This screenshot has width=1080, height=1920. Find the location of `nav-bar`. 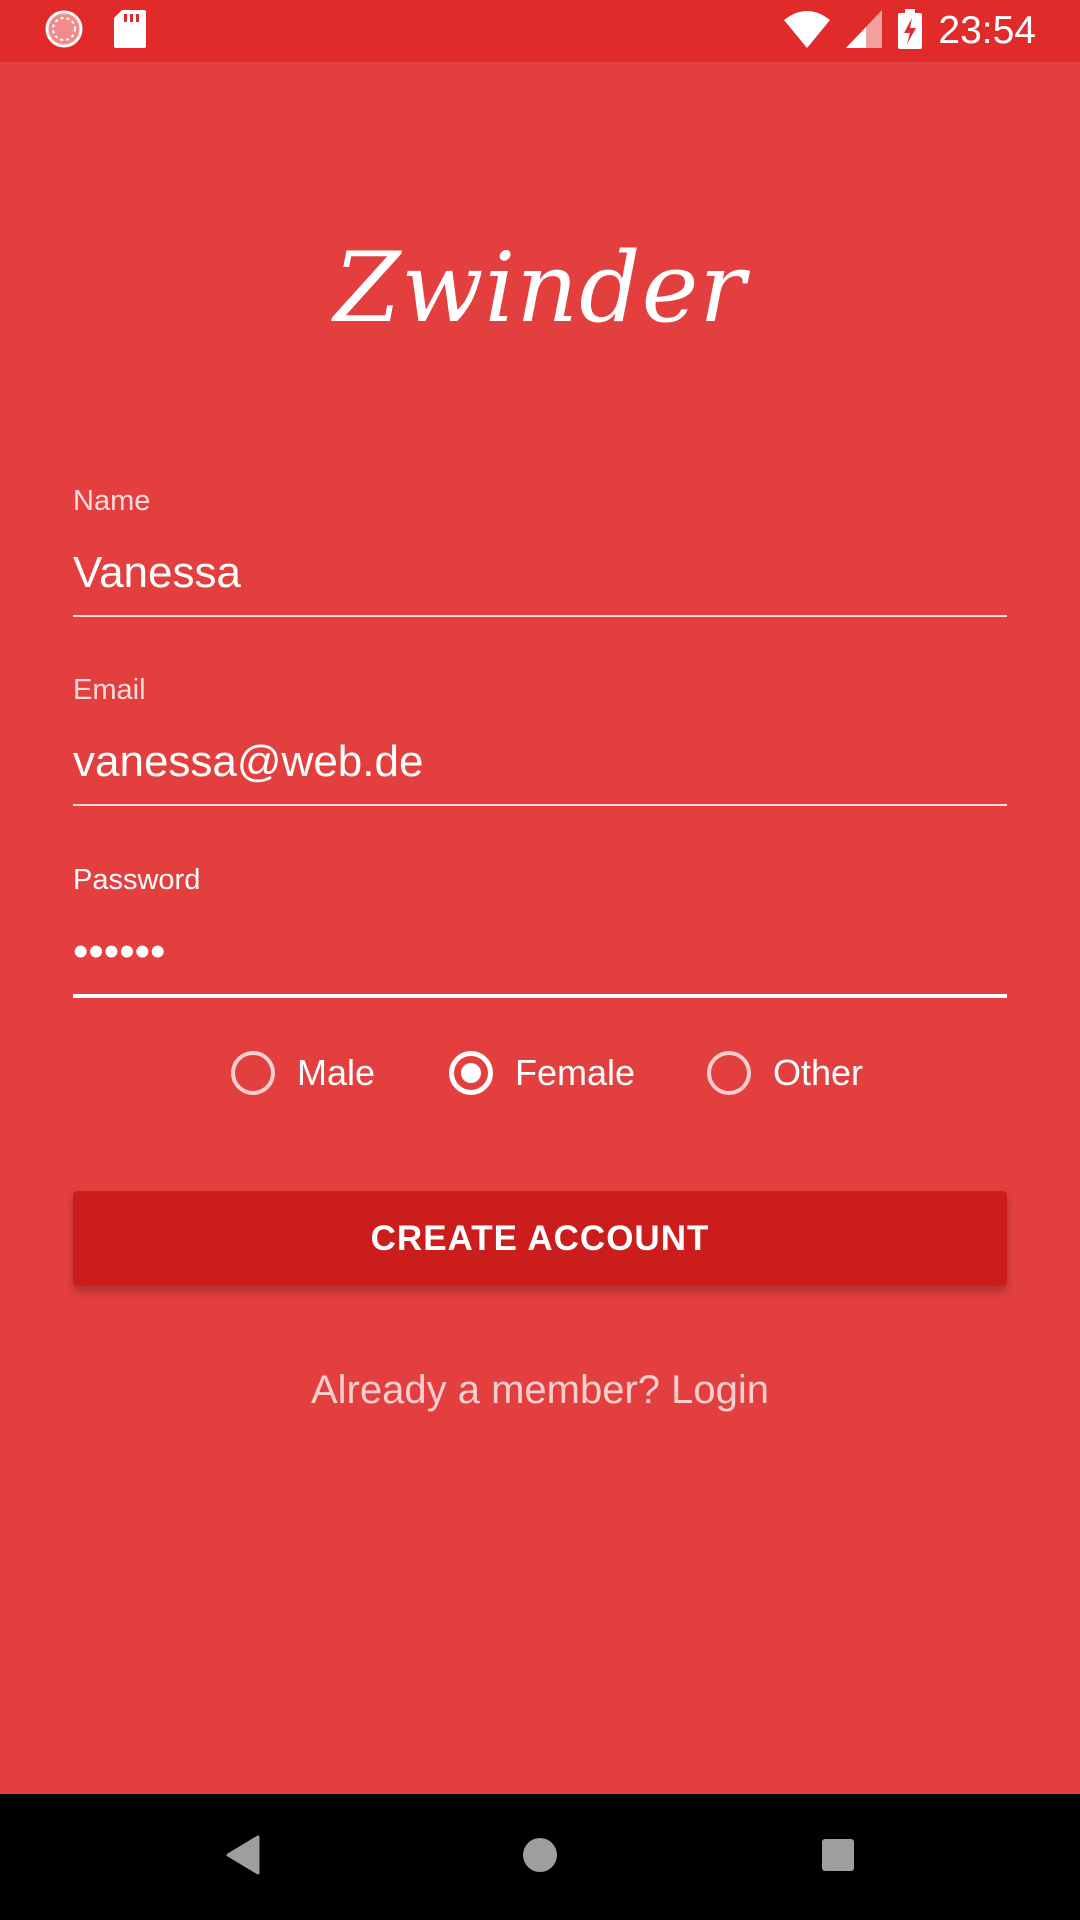

nav-bar is located at coordinates (540, 1857).